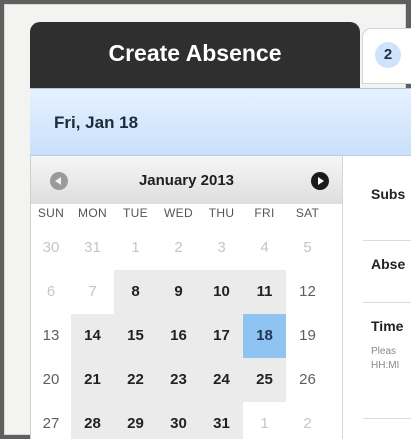  I want to click on calendar-header: January 2013, so click(186, 180).